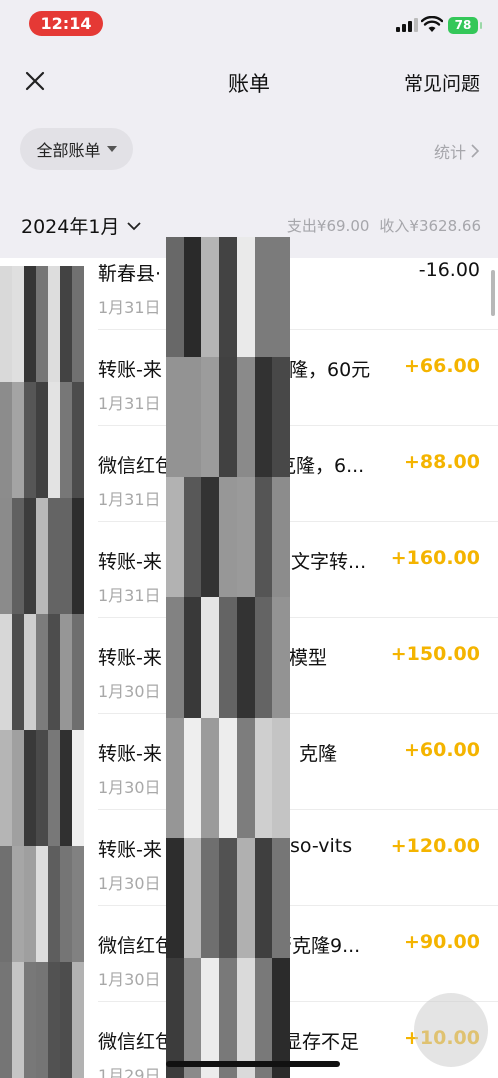 The width and height of the screenshot is (498, 1078). Describe the element at coordinates (449, 270) in the screenshot. I see `transaction-amount: -16.00` at that location.